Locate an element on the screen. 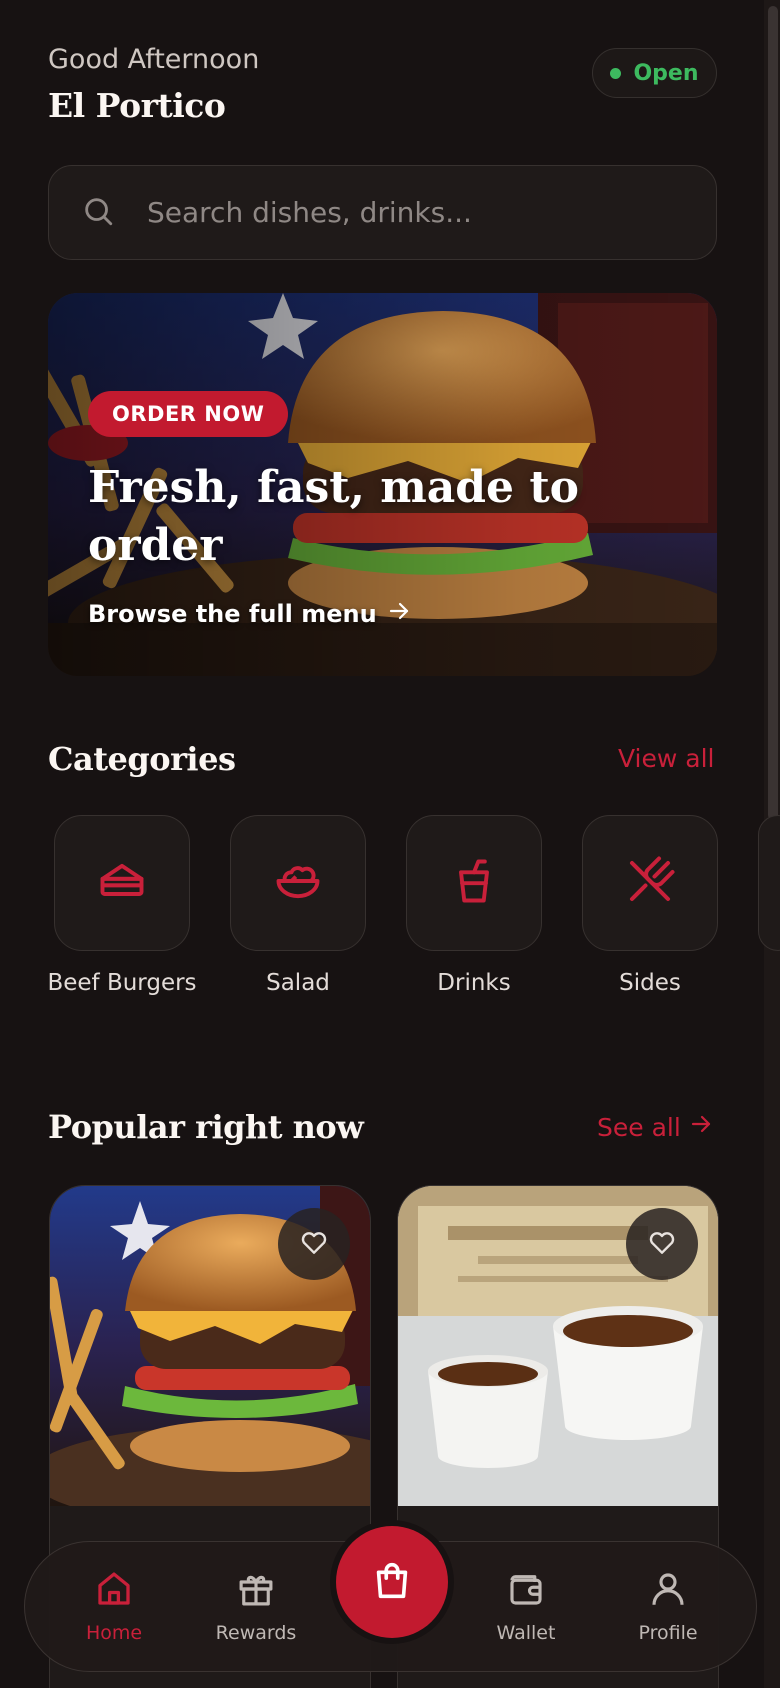 This screenshot has height=1688, width=780. category-label: Sides is located at coordinates (650, 983).